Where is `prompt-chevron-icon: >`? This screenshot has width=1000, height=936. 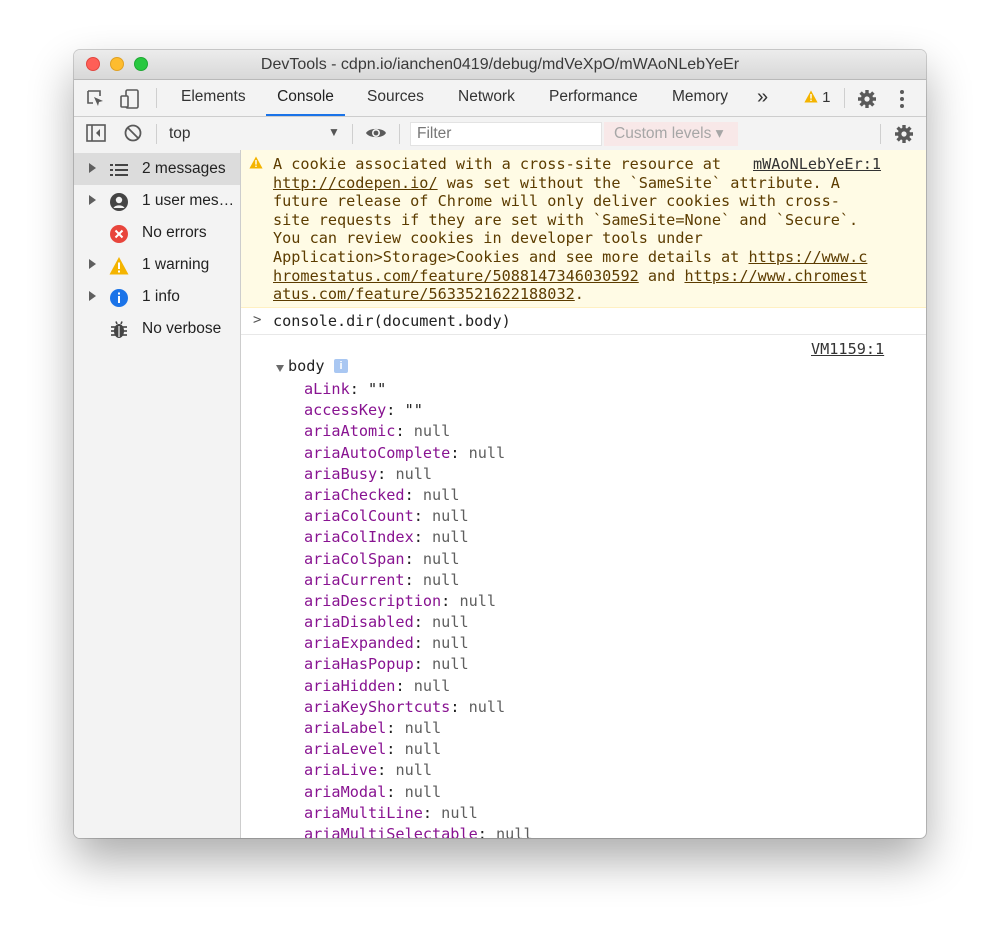
prompt-chevron-icon: > is located at coordinates (257, 320).